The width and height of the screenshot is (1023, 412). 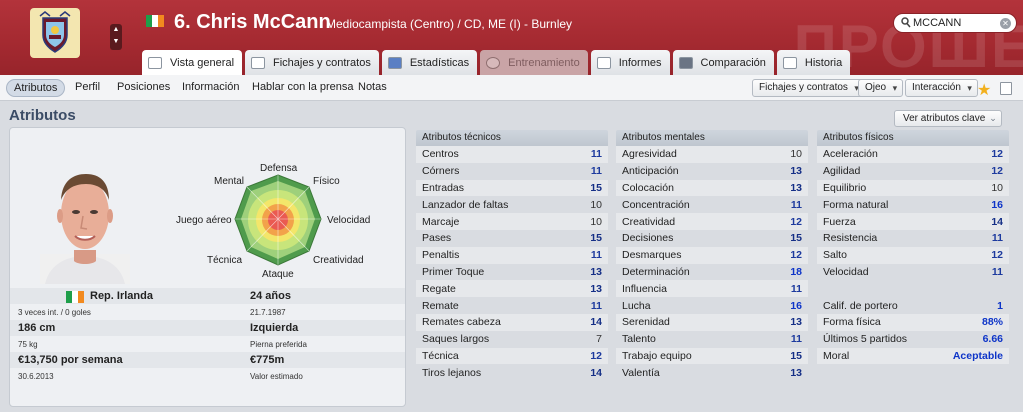 What do you see at coordinates (646, 322) in the screenshot?
I see `attribute-name: Serenidad` at bounding box center [646, 322].